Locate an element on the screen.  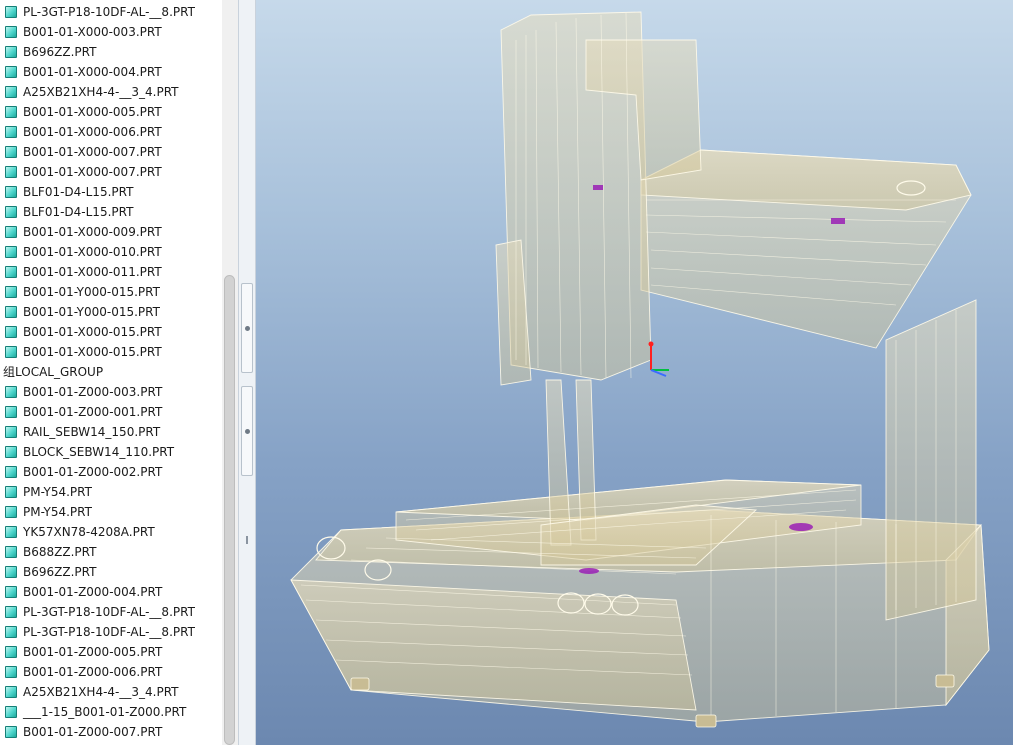
tree-item-label: BLOCK_SEBW14_110.PRT is located at coordinates (99, 452).